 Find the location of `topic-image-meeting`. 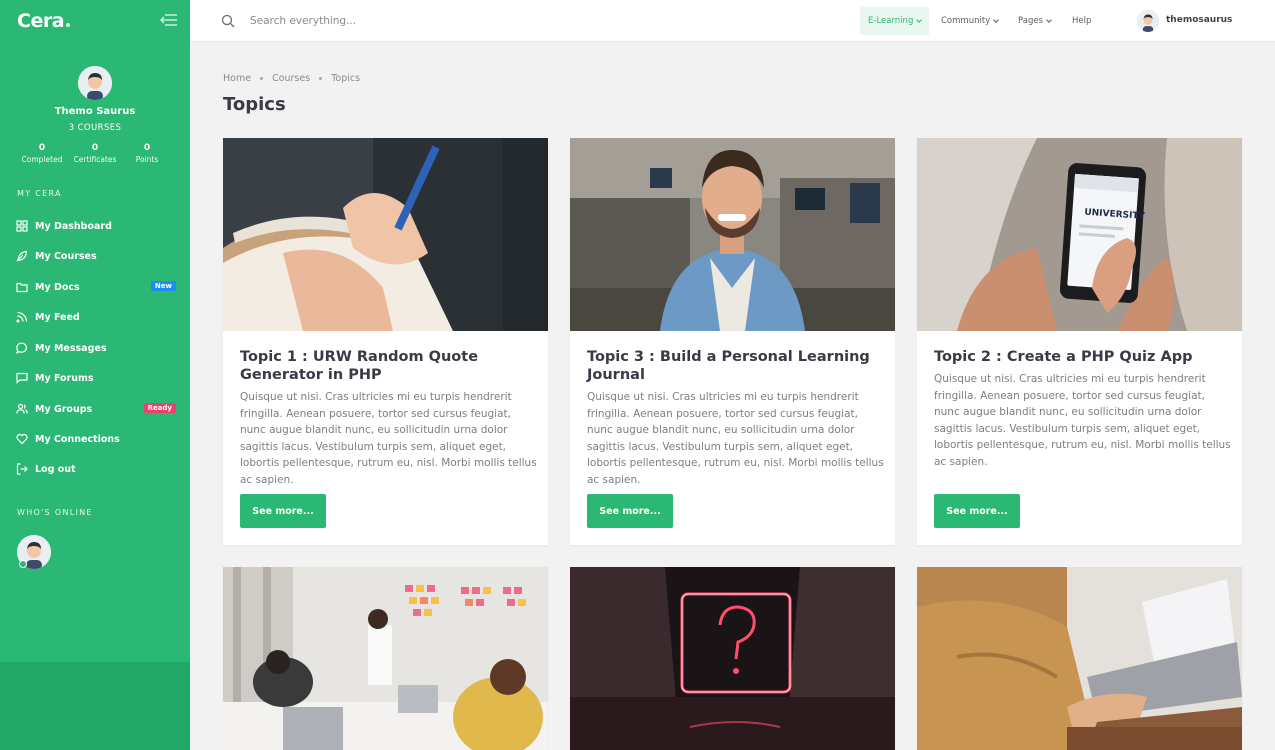

topic-image-meeting is located at coordinates (385, 658).